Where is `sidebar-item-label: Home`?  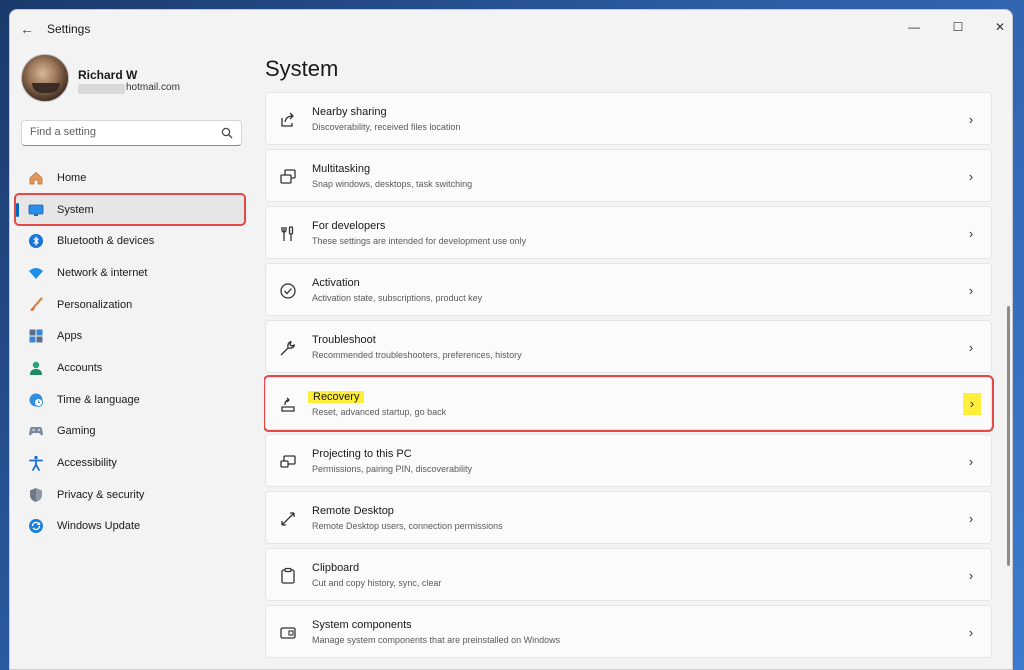 sidebar-item-label: Home is located at coordinates (72, 177).